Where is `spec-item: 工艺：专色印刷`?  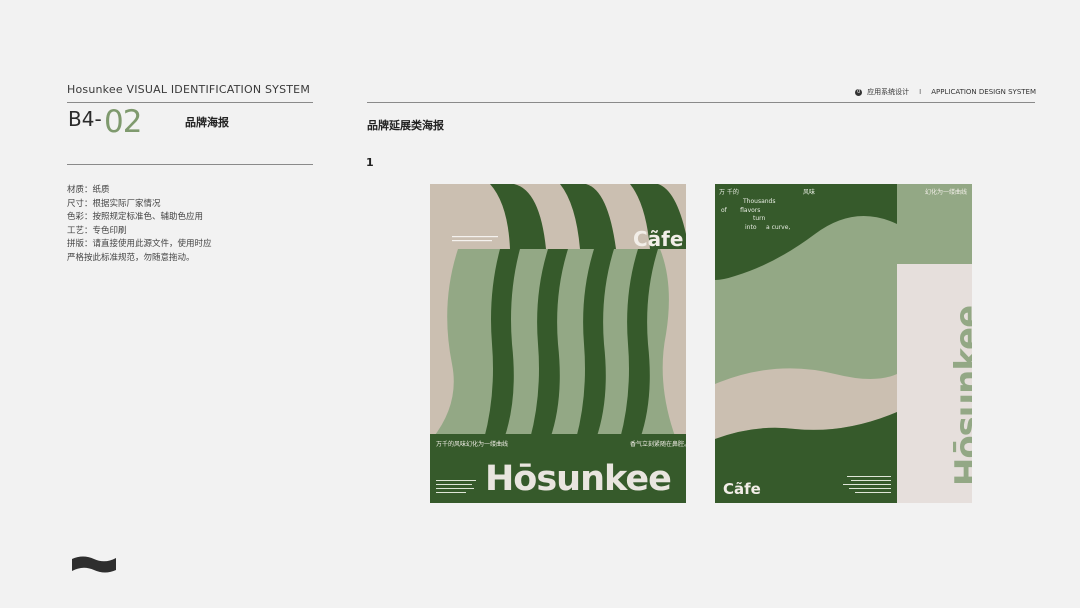 spec-item: 工艺：专色印刷 is located at coordinates (97, 230).